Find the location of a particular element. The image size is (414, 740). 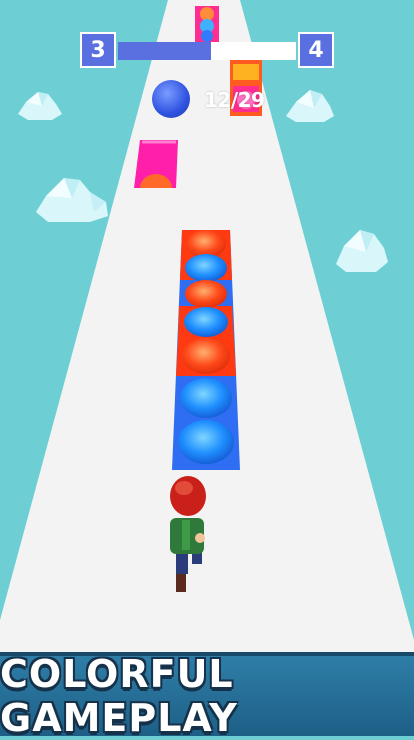

progress-fill is located at coordinates (164, 51).